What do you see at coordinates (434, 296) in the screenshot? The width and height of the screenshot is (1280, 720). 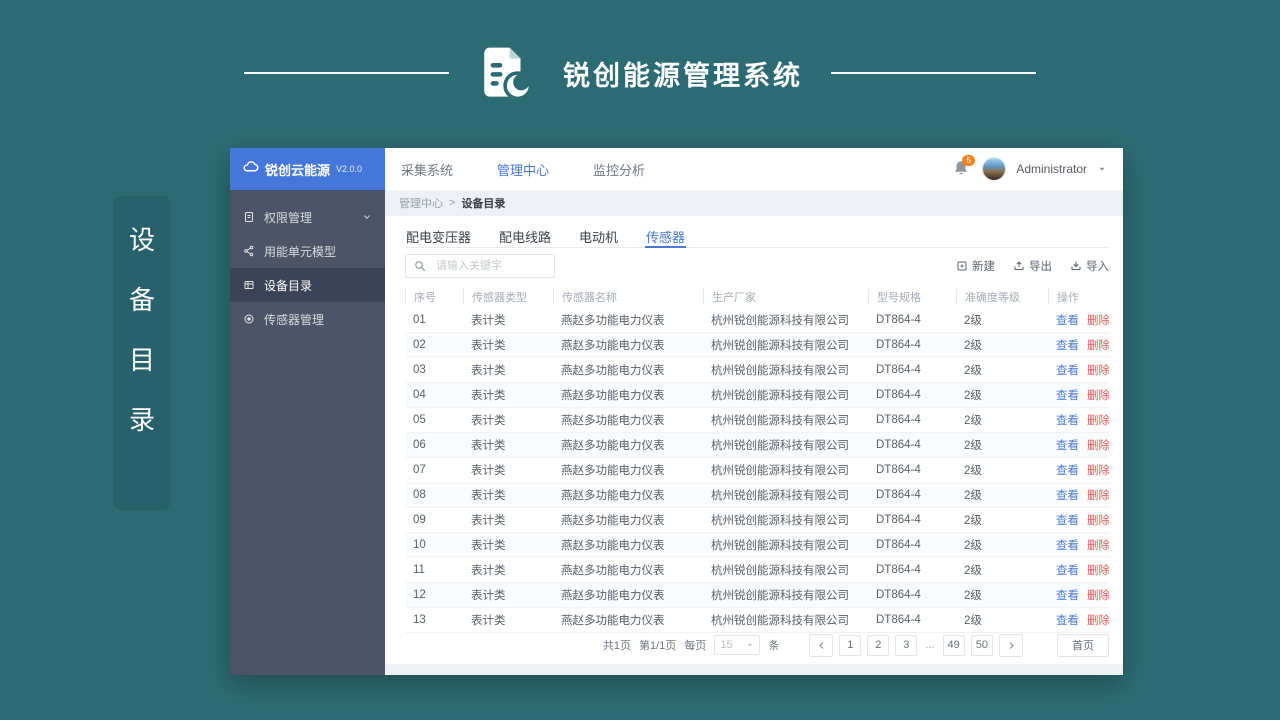 I see `column-header-no: 序号` at bounding box center [434, 296].